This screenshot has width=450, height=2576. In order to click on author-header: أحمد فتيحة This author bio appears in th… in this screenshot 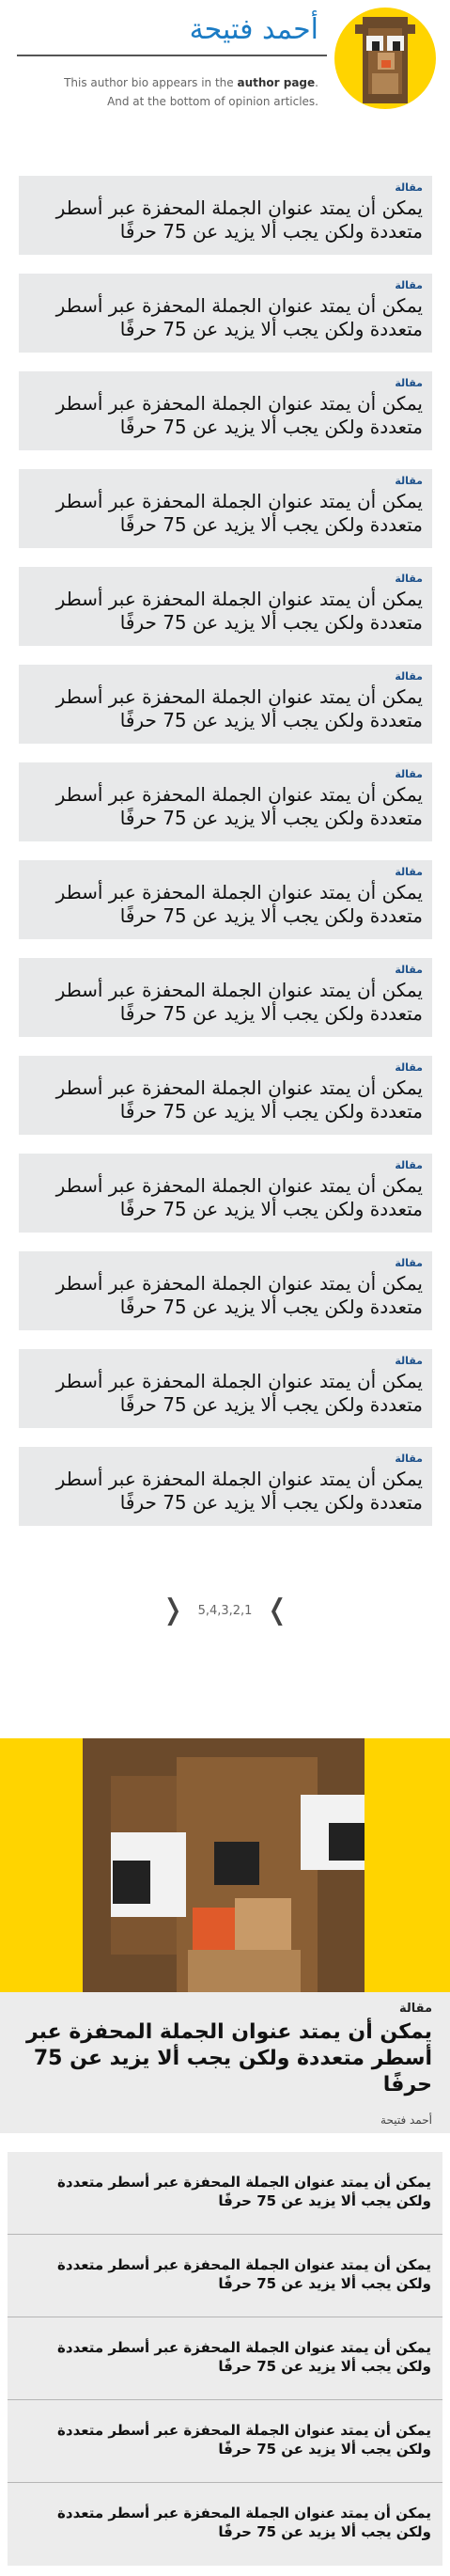, I will do `click(225, 66)`.